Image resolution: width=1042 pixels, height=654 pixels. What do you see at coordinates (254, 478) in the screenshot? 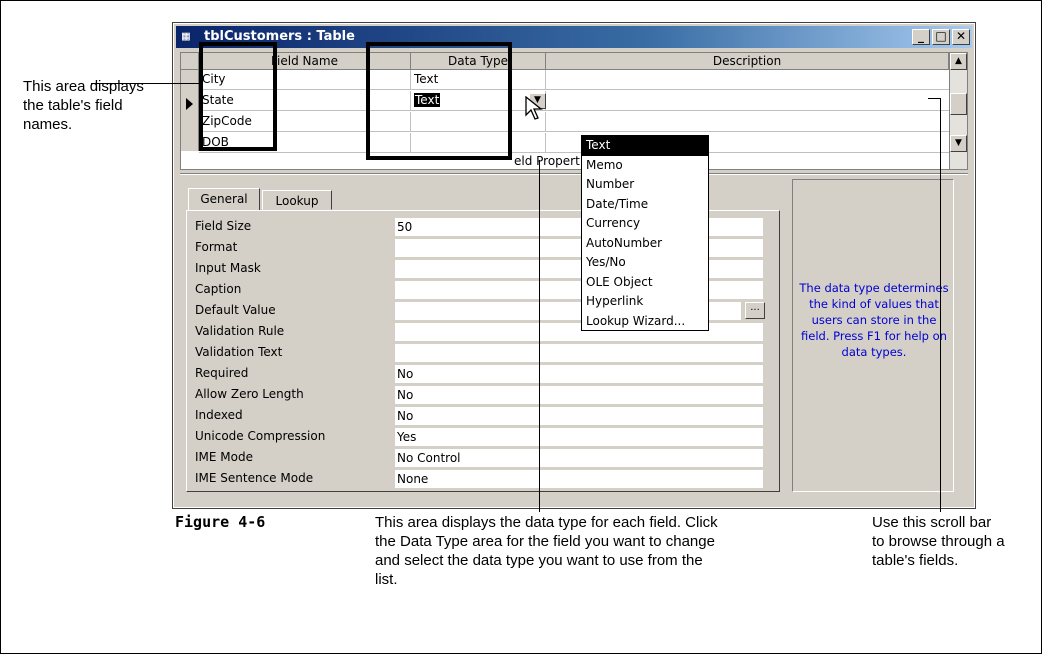
I see `property-label: IME Sentence Mode` at bounding box center [254, 478].